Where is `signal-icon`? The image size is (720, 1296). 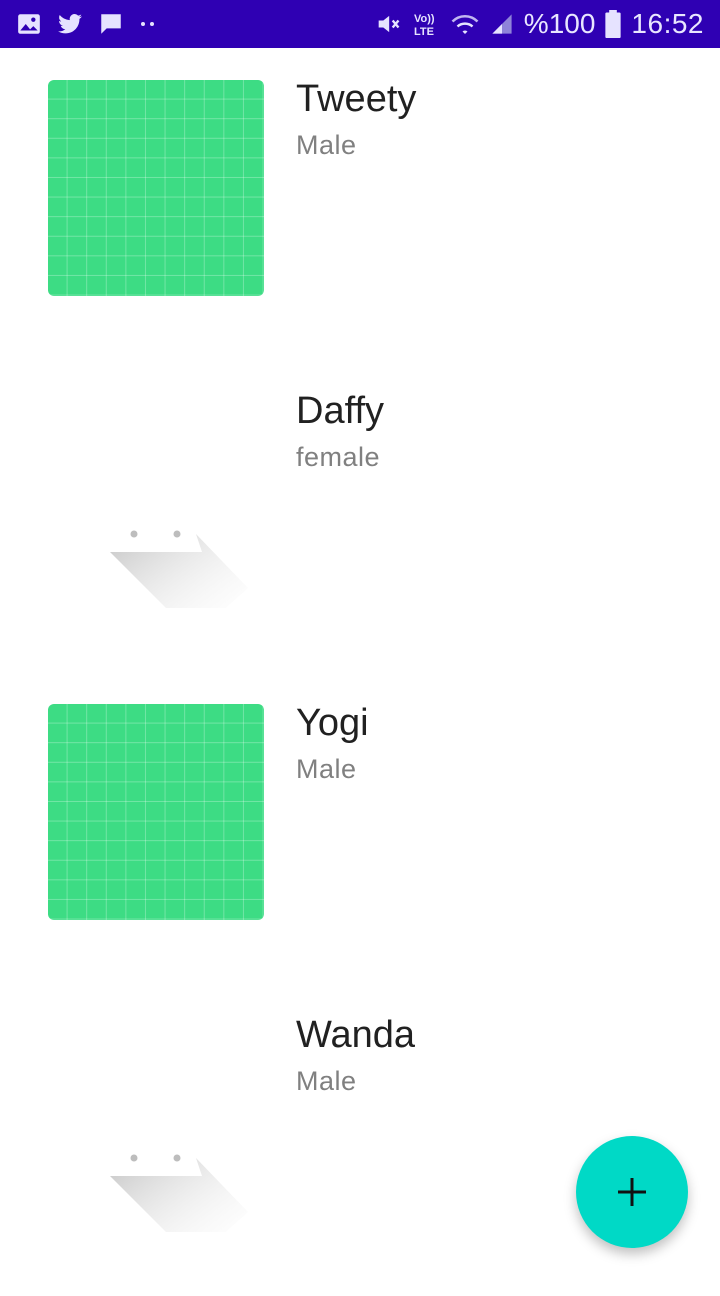
signal-icon is located at coordinates (502, 24).